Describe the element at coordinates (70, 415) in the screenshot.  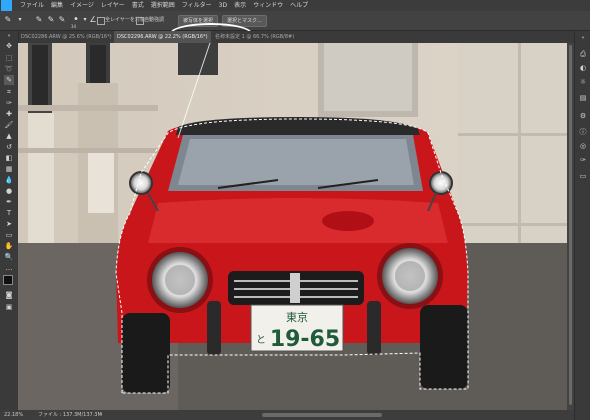
I see `file-info: ファイル : 137.3M/137.3M` at that location.